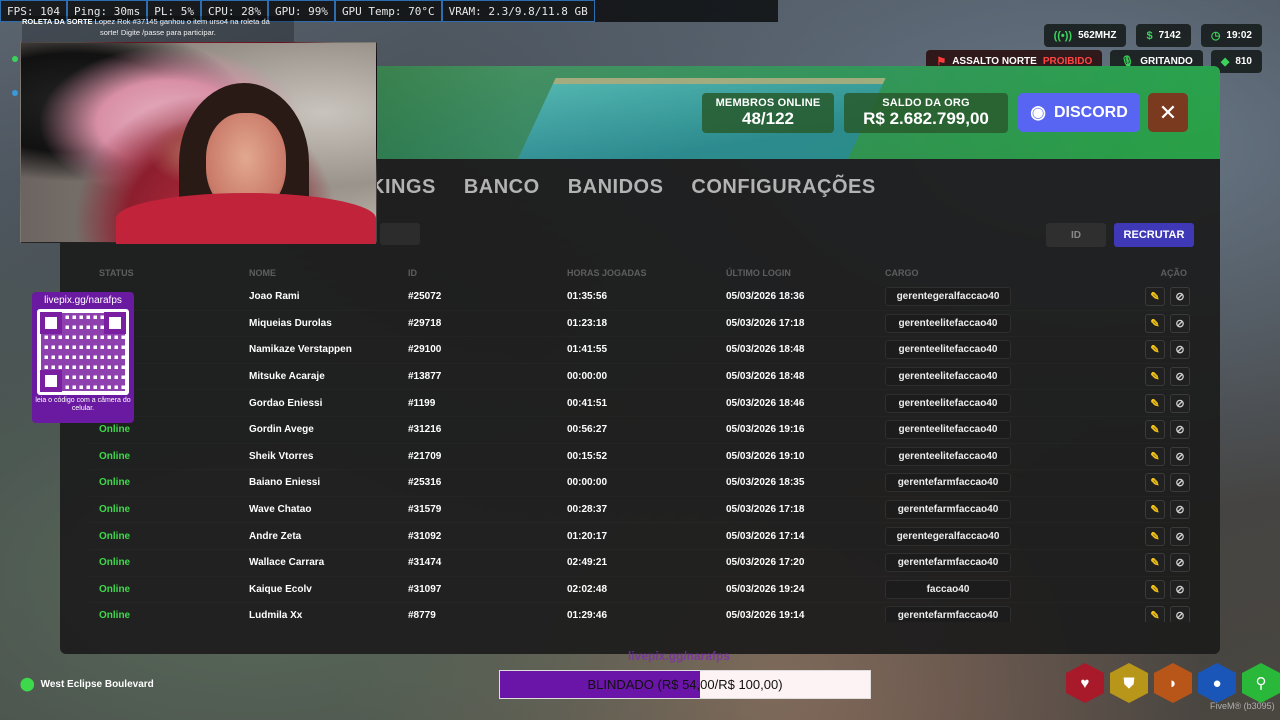  What do you see at coordinates (1038, 112) in the screenshot?
I see `discord-icon: ◉` at bounding box center [1038, 112].